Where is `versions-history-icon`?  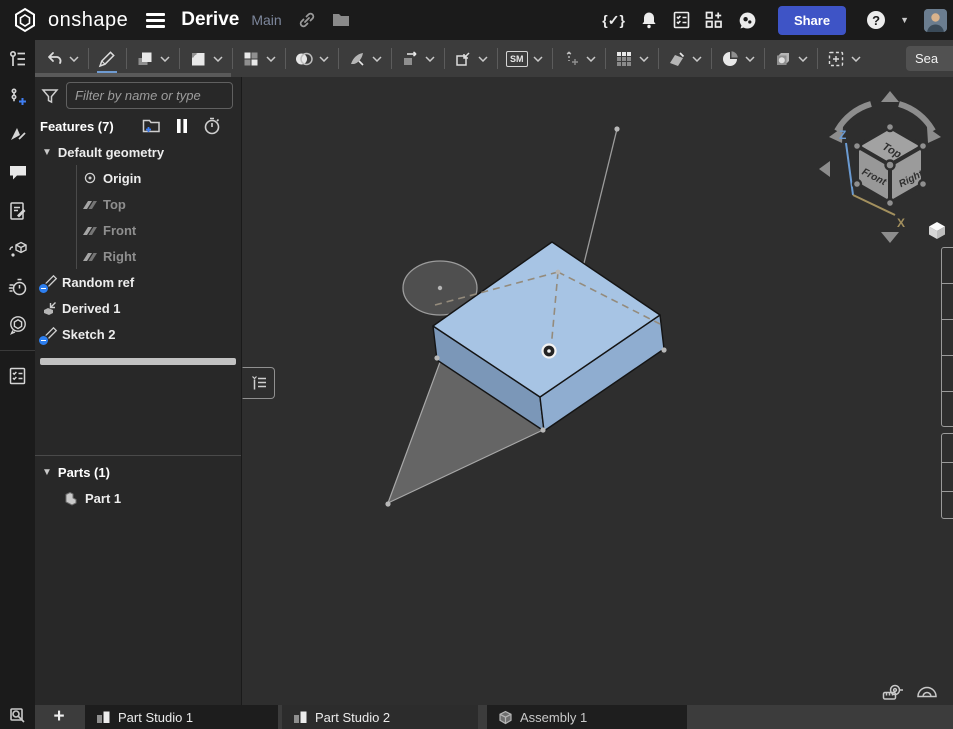 versions-history-icon is located at coordinates (17, 97).